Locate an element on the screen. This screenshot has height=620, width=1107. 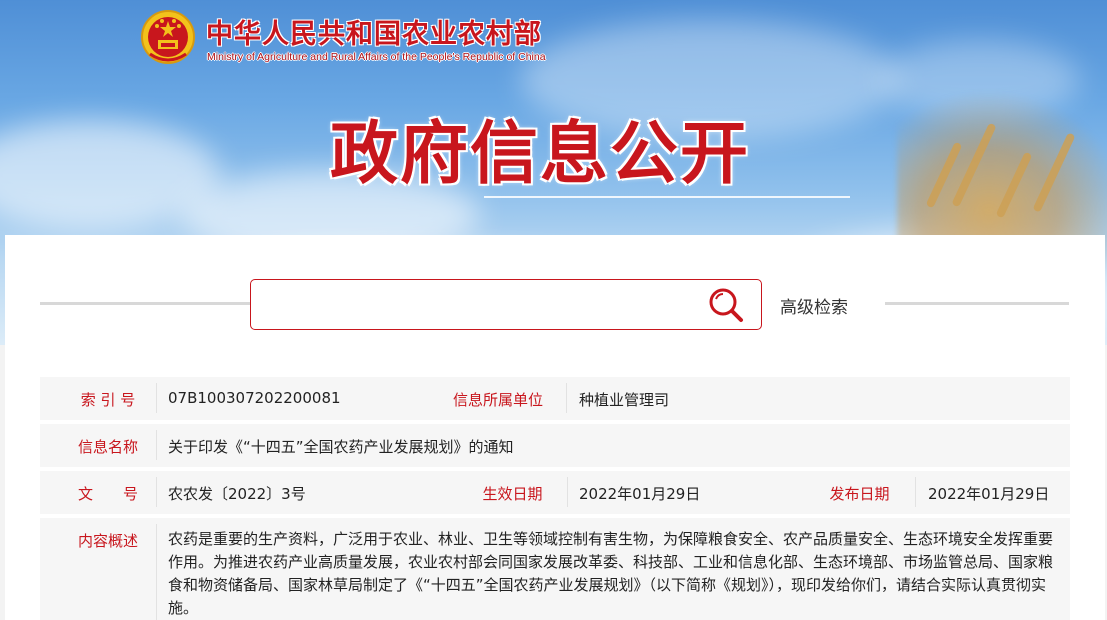
name-label: 信息名称 is located at coordinates (107, 447).